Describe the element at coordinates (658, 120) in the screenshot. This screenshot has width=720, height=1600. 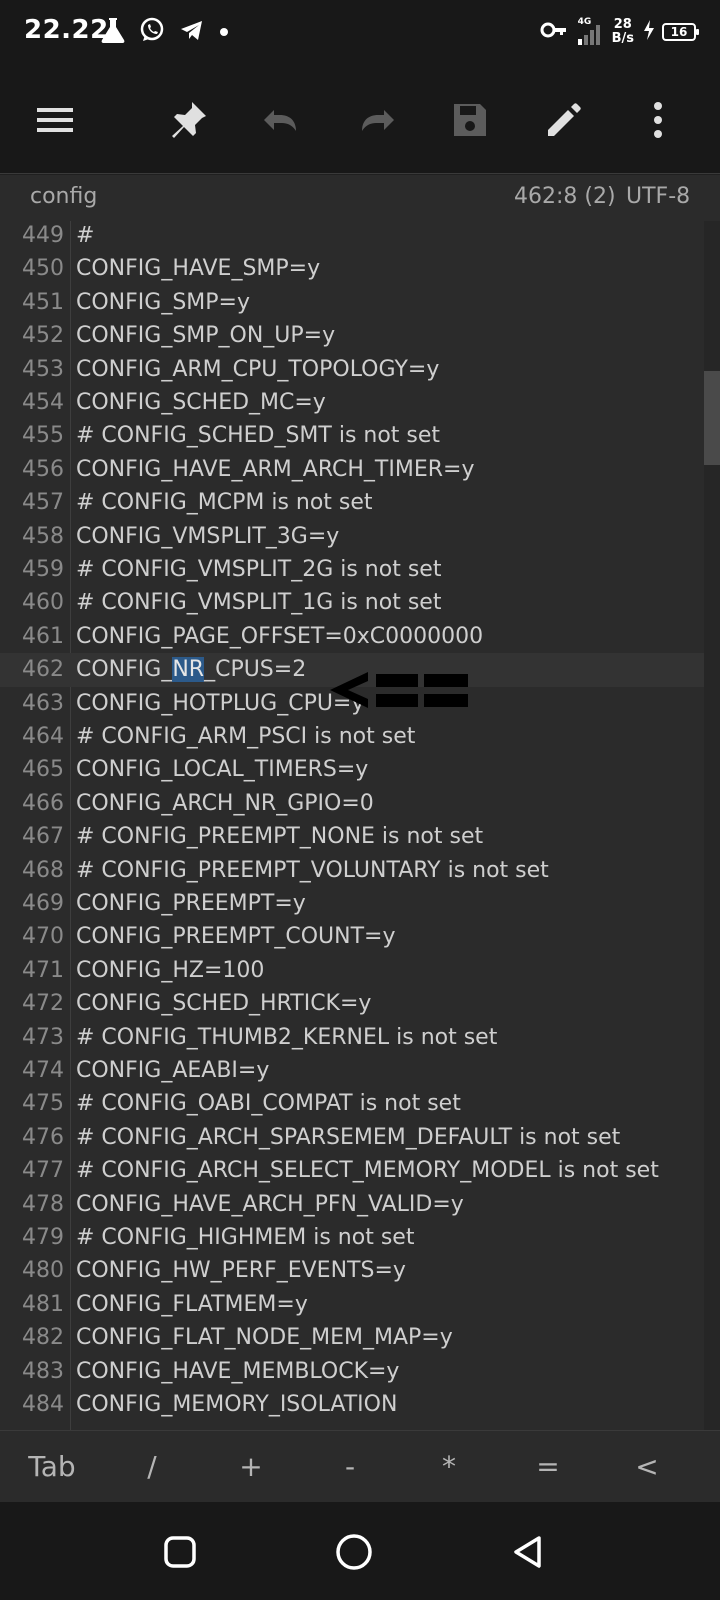
I see `more-options-button` at that location.